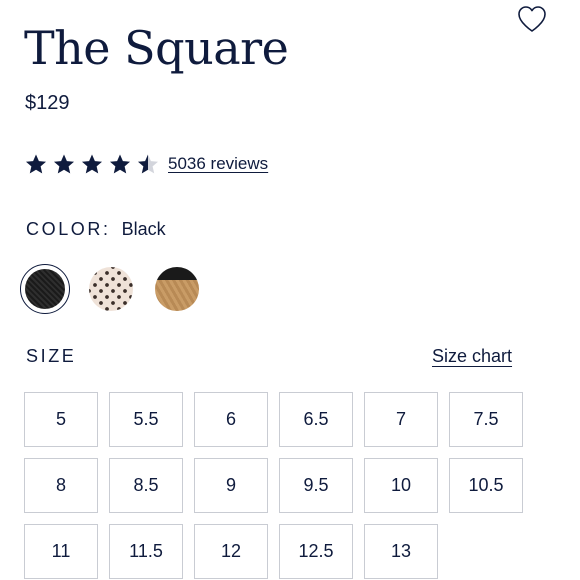 The image size is (580, 580). Describe the element at coordinates (231, 551) in the screenshot. I see `size-option-button: 12` at that location.